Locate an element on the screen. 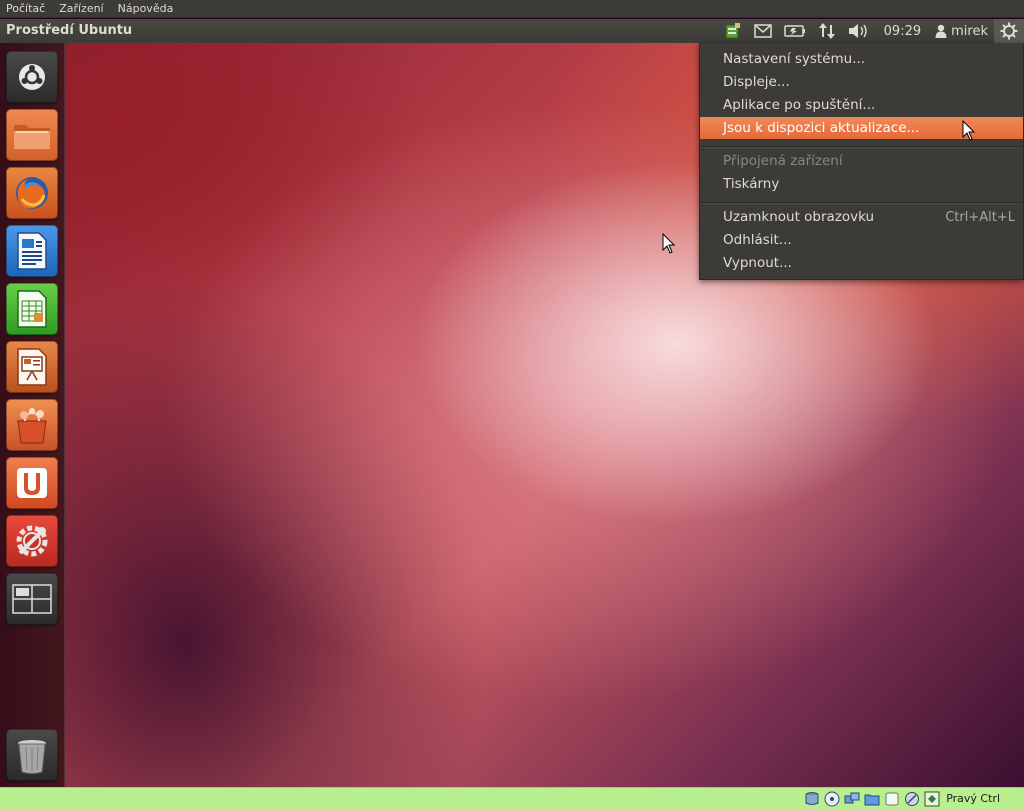  host-menu-devices: Zařízení is located at coordinates (81, 8).